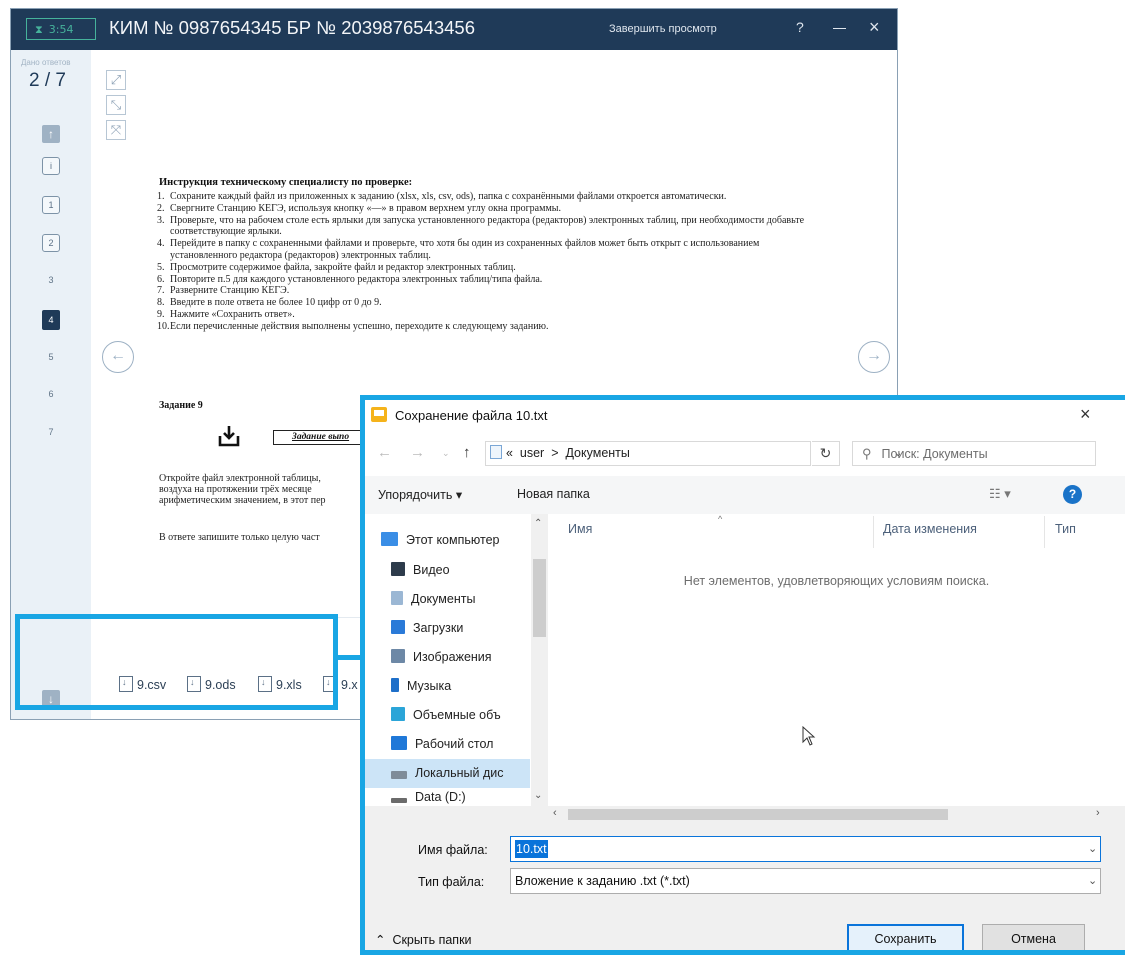  I want to click on finish-review-link: Завершить просмотр, so click(663, 29).